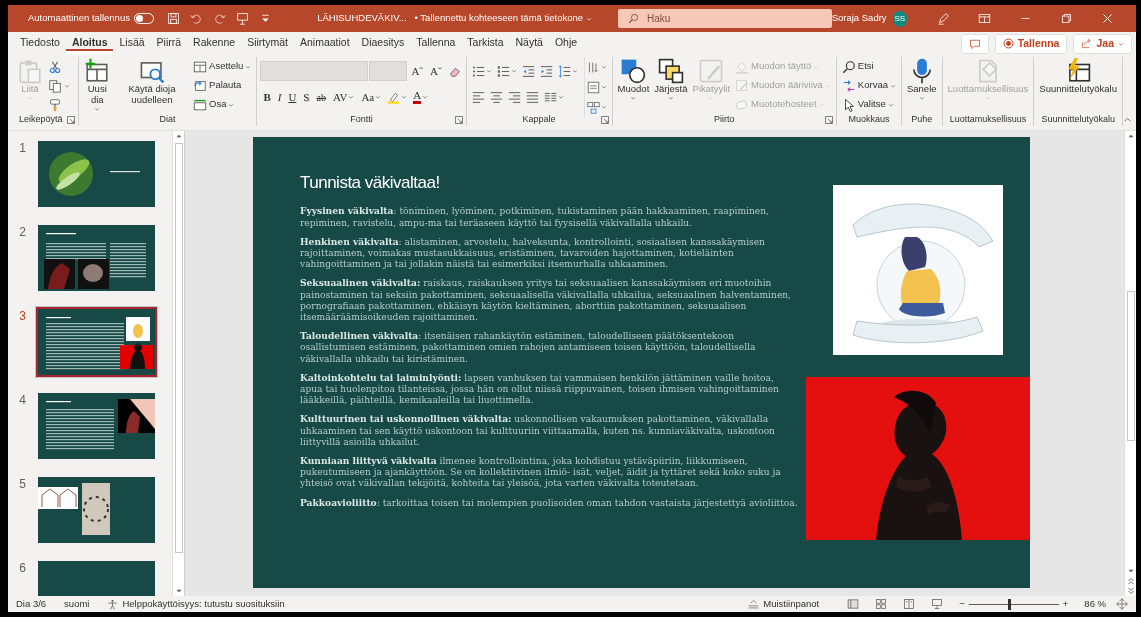  What do you see at coordinates (670, 71) in the screenshot?
I see `arrange-icon` at bounding box center [670, 71].